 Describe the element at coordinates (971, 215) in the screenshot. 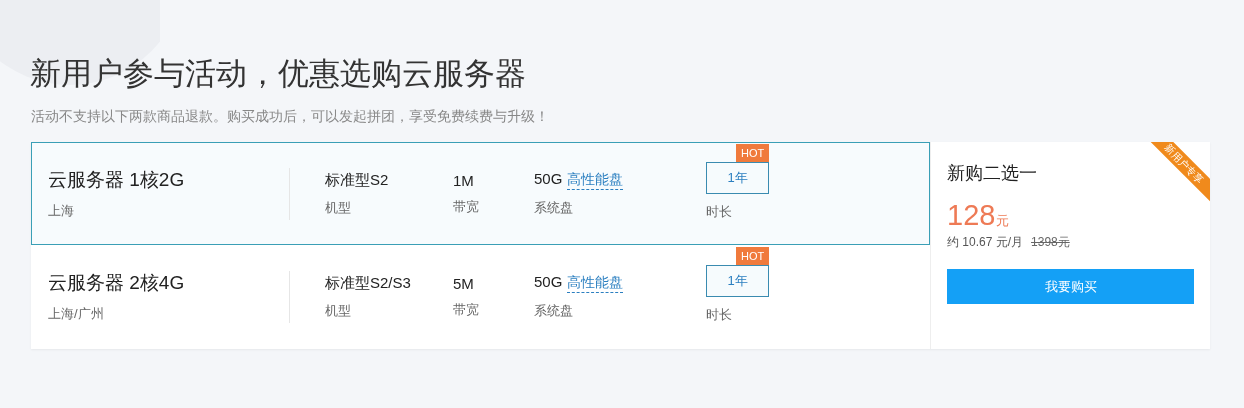

I see `price-value: 128` at that location.